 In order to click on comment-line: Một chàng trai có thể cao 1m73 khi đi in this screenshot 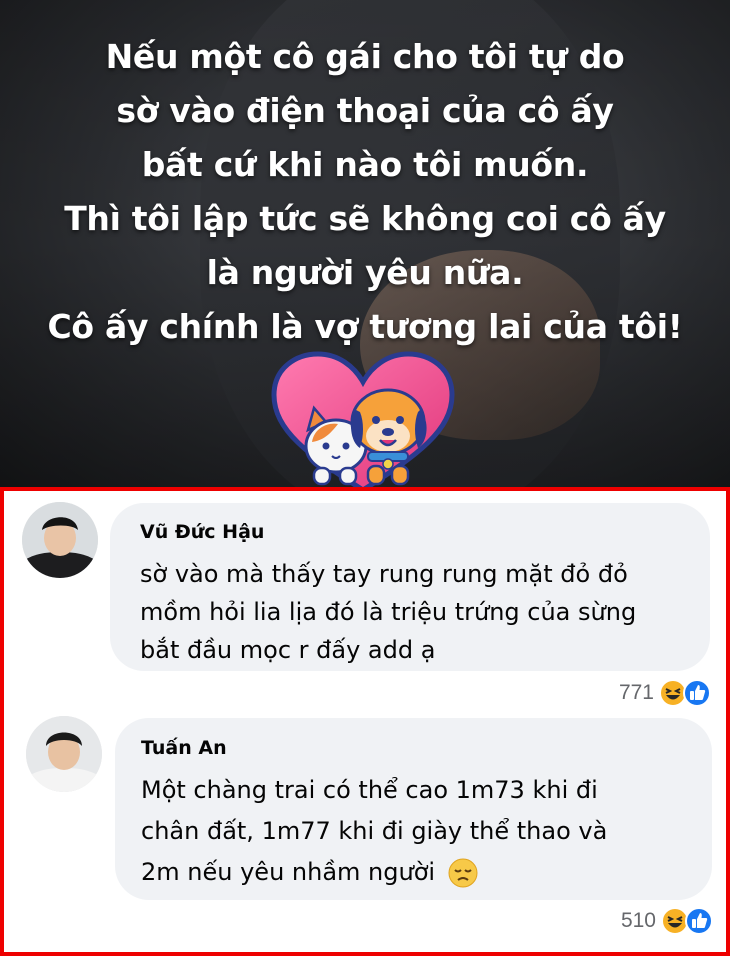, I will do `click(369, 790)`.